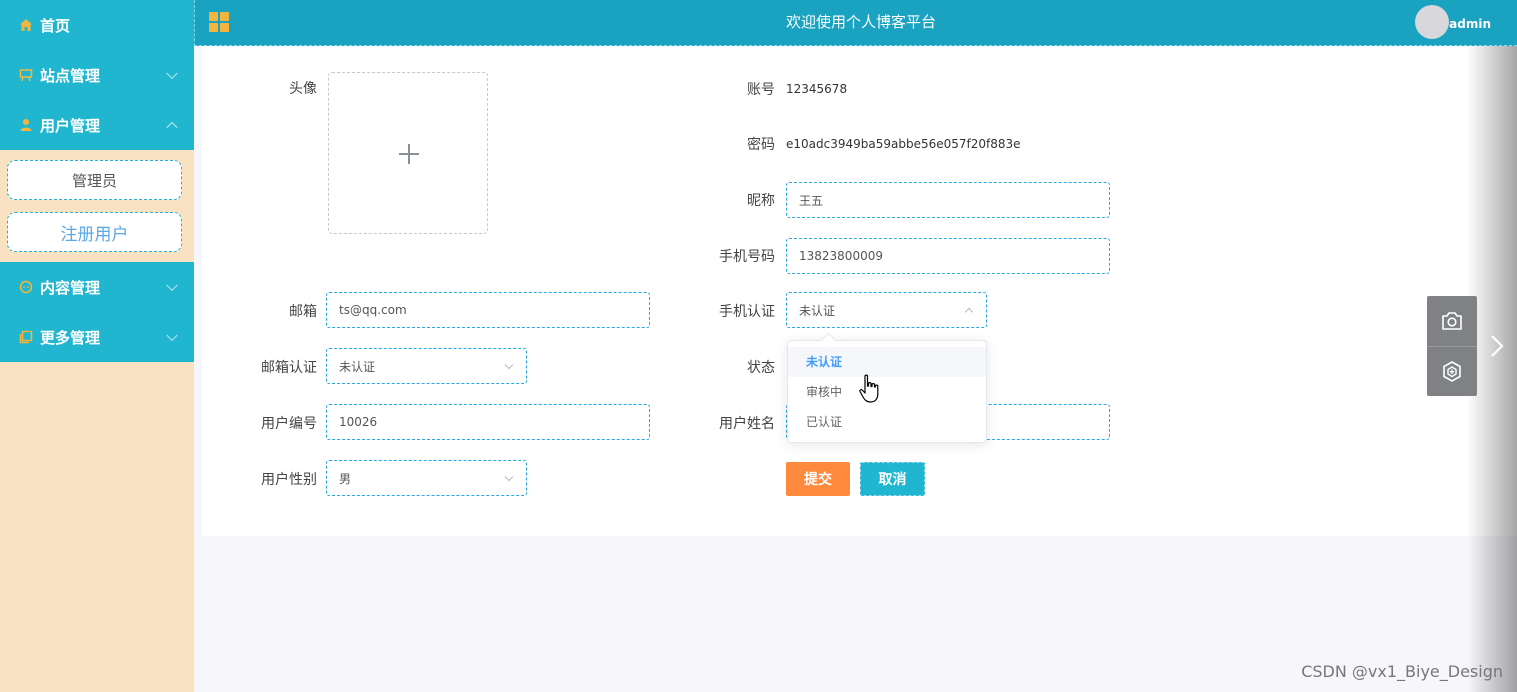 The width and height of the screenshot is (1517, 692). Describe the element at coordinates (1497, 346) in the screenshot. I see `chevron-right-icon` at that location.